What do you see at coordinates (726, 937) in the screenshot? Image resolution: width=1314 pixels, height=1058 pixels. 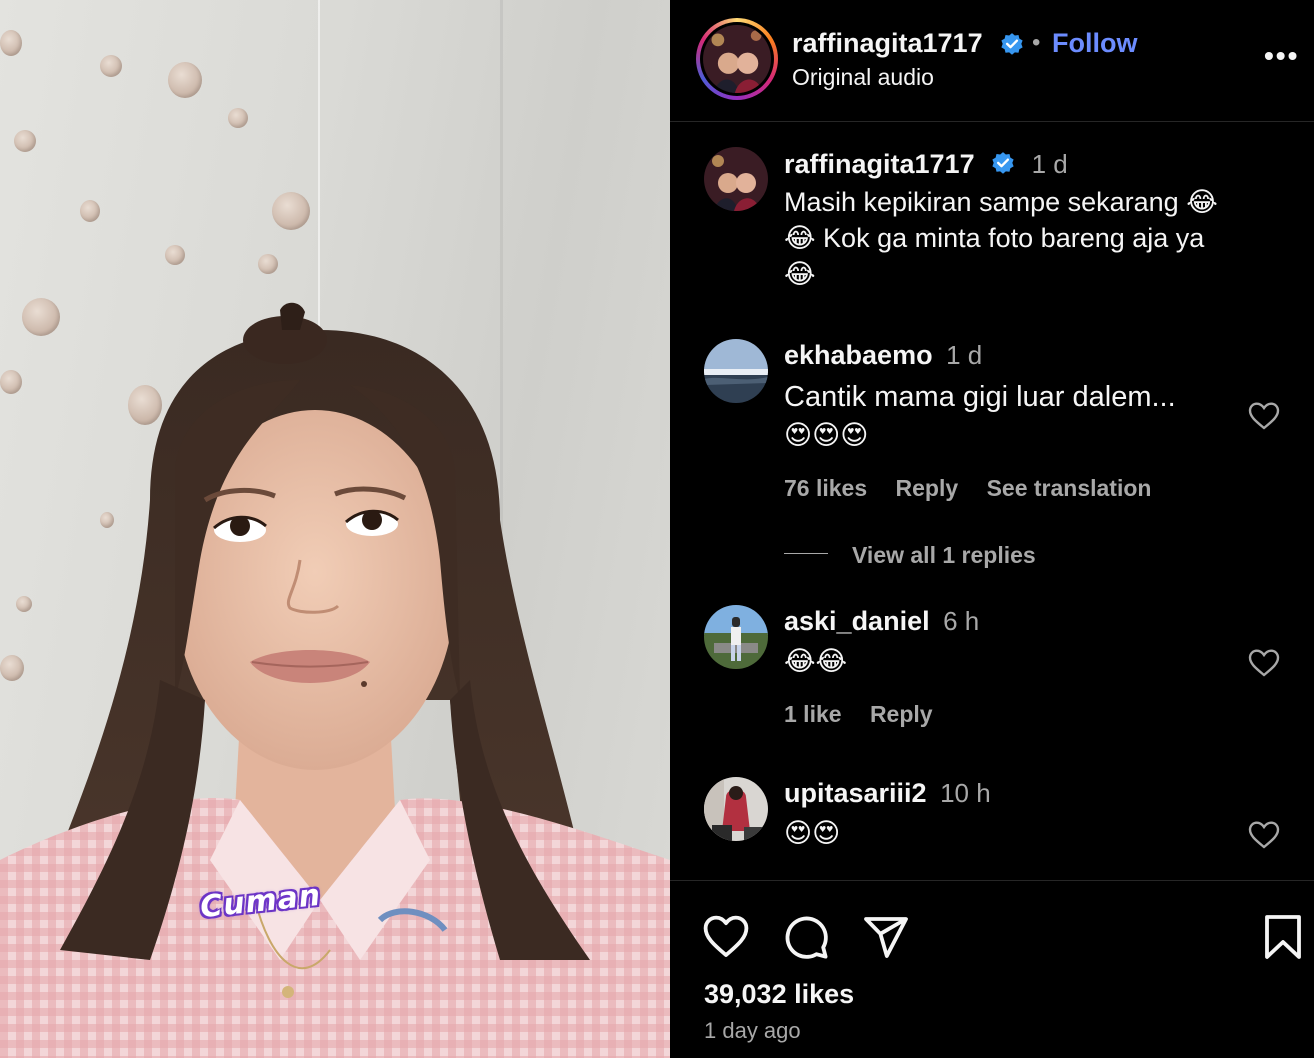 I see `heart-icon` at bounding box center [726, 937].